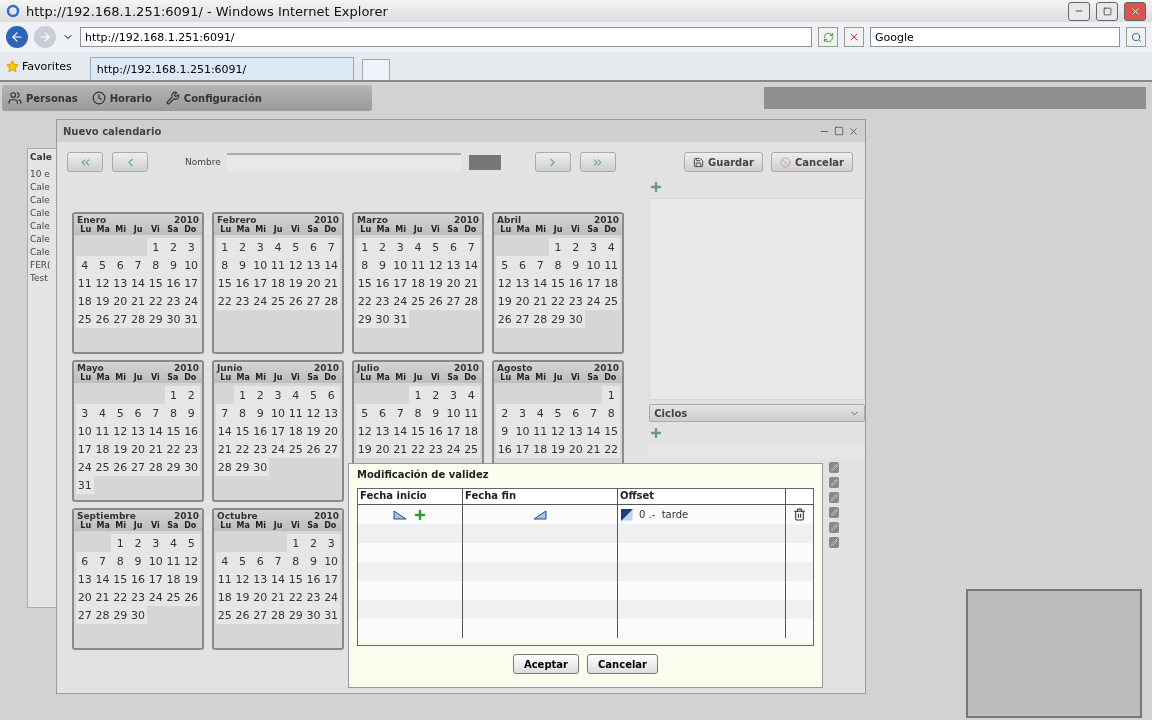 Image resolution: width=1152 pixels, height=720 pixels. I want to click on cycles-dropdown: Ciclos, so click(757, 413).